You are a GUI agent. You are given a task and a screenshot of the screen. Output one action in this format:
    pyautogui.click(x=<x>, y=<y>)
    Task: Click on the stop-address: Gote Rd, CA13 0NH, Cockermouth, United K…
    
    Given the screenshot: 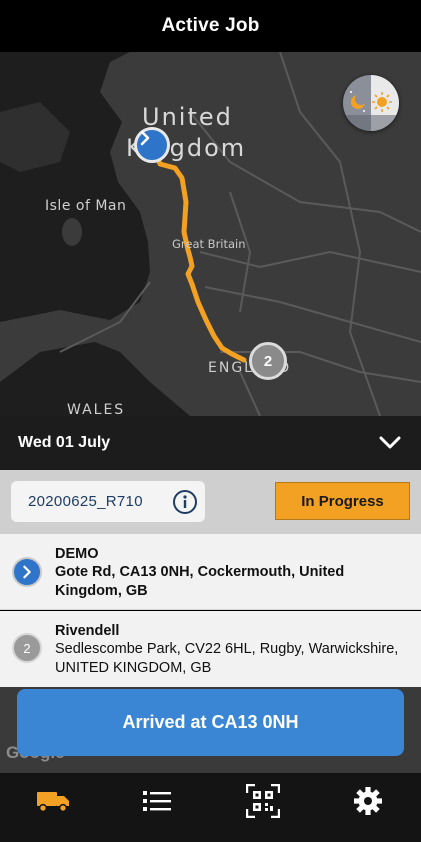 What is the action you would take?
    pyautogui.click(x=200, y=581)
    